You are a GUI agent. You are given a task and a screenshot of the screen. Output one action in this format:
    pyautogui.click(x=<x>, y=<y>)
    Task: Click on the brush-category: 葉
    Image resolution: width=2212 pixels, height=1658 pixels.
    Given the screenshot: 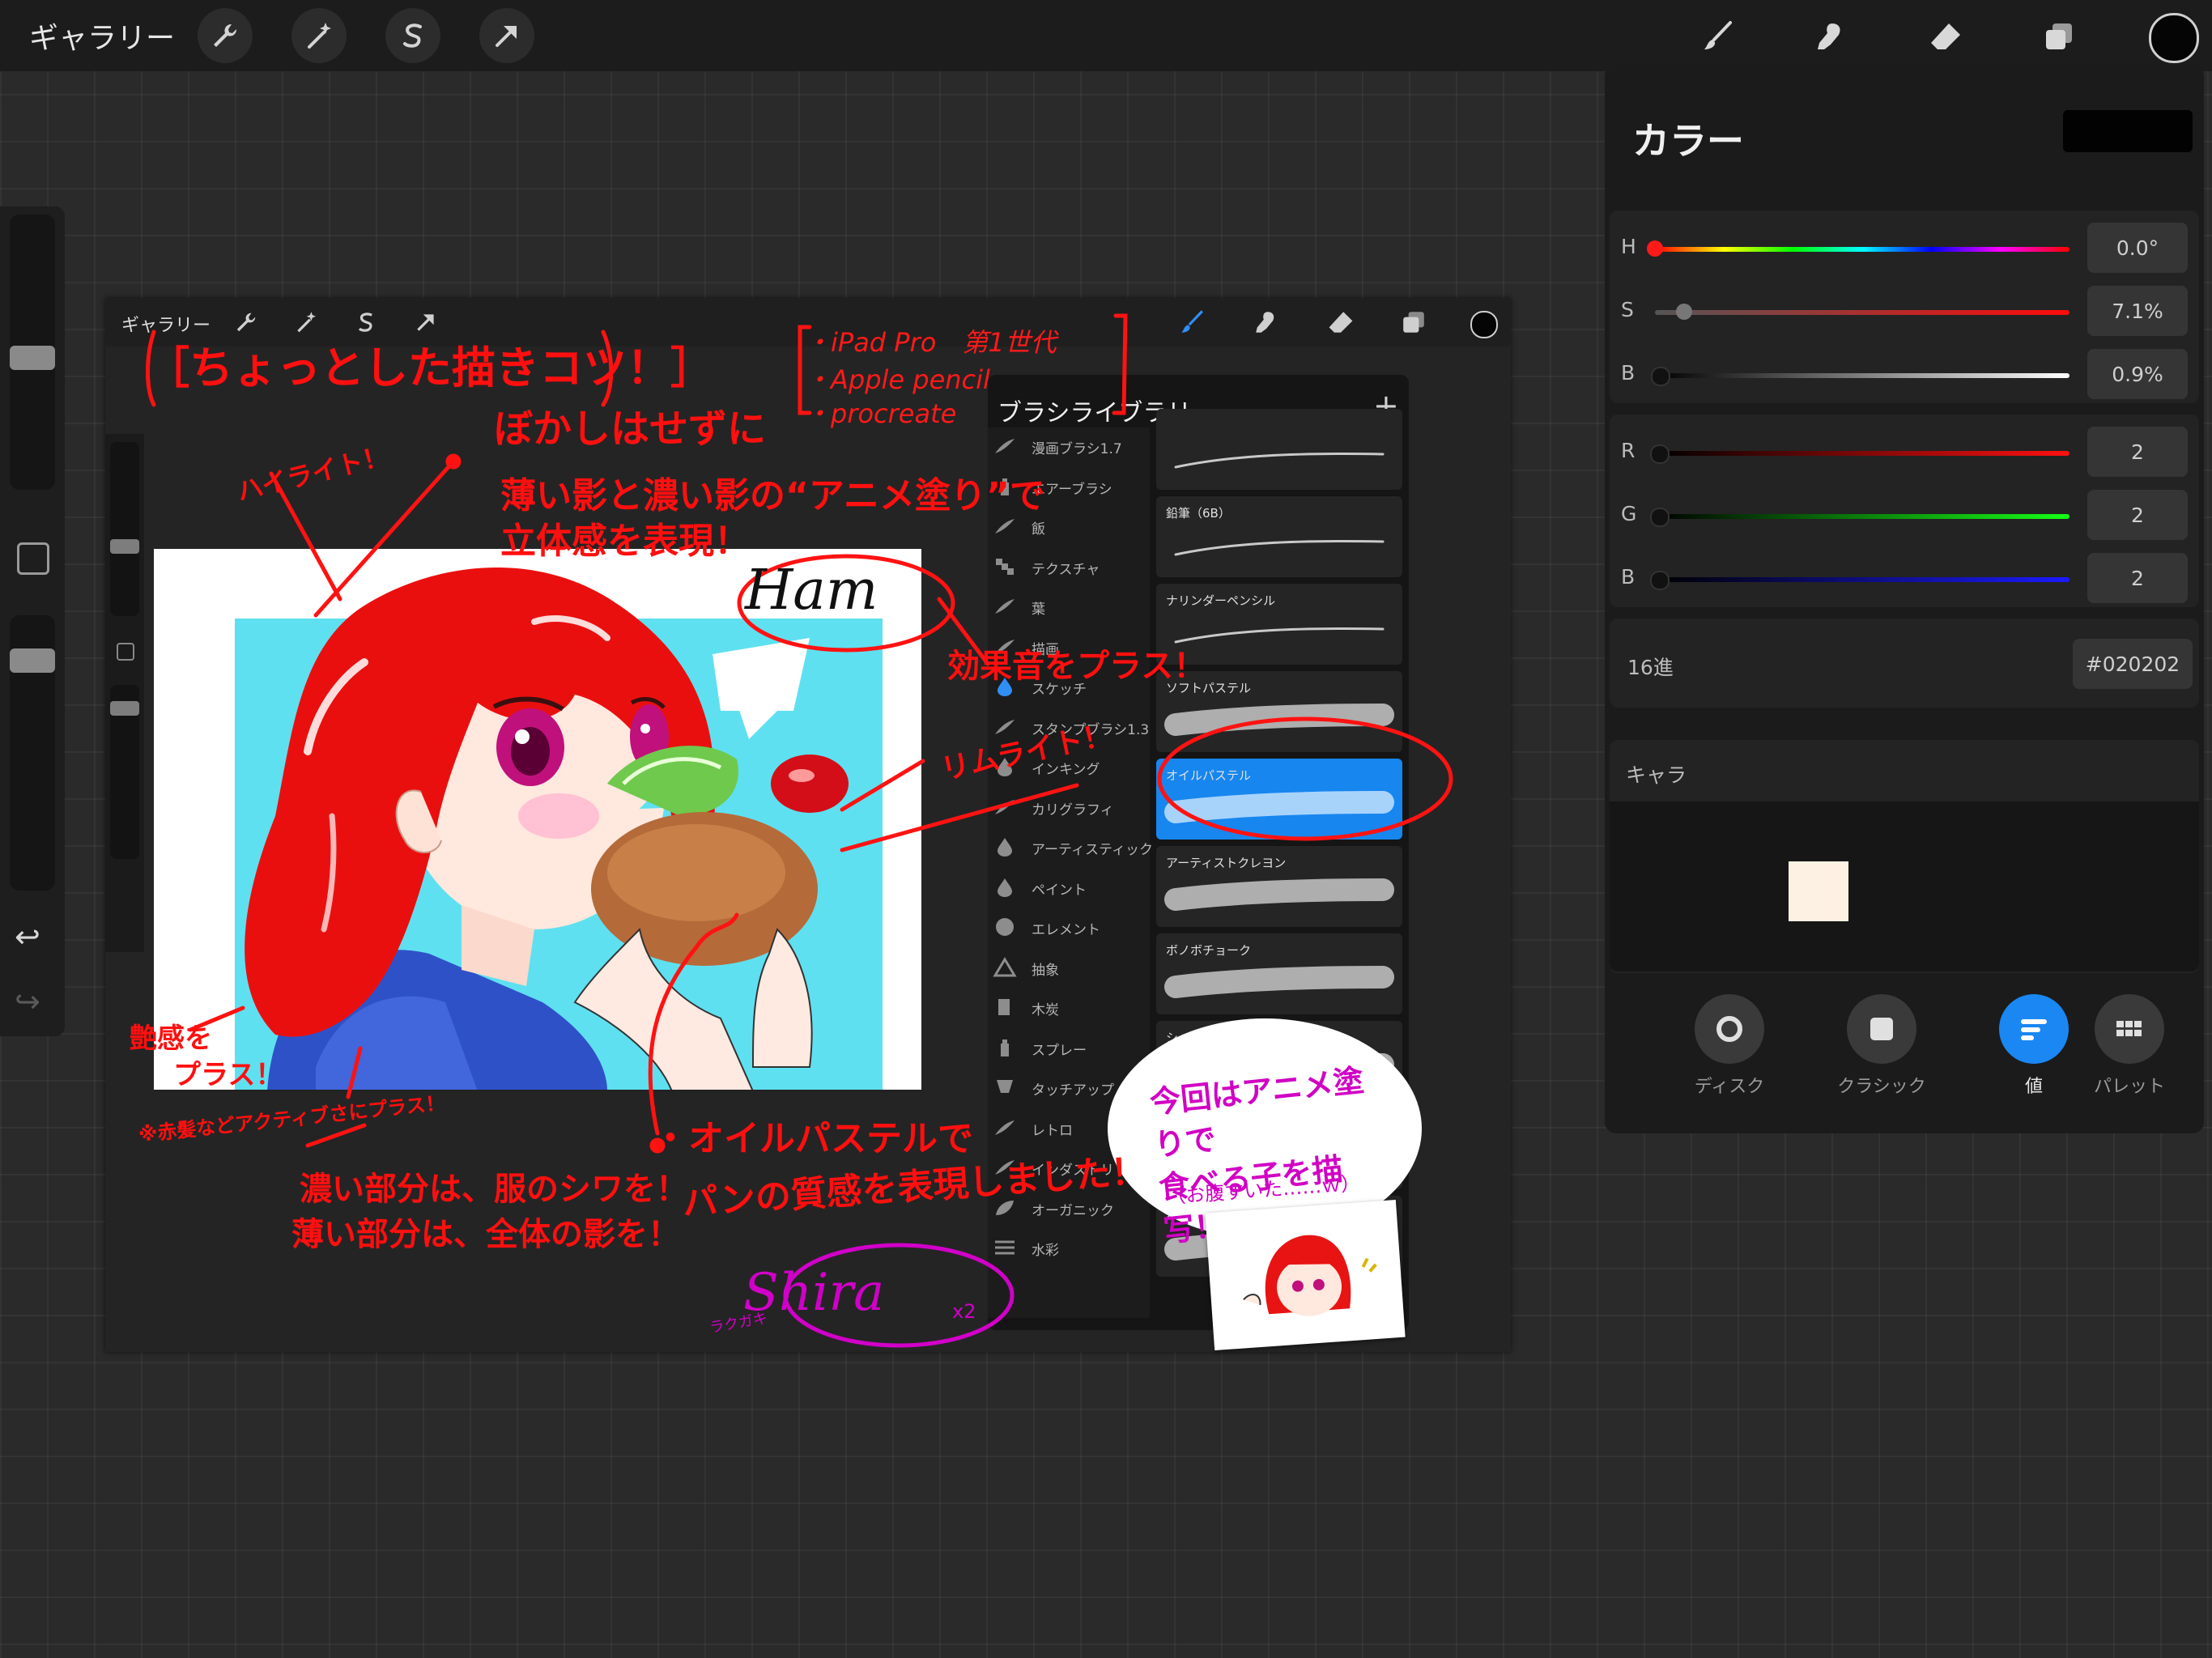 What is the action you would take?
    pyautogui.click(x=1069, y=607)
    